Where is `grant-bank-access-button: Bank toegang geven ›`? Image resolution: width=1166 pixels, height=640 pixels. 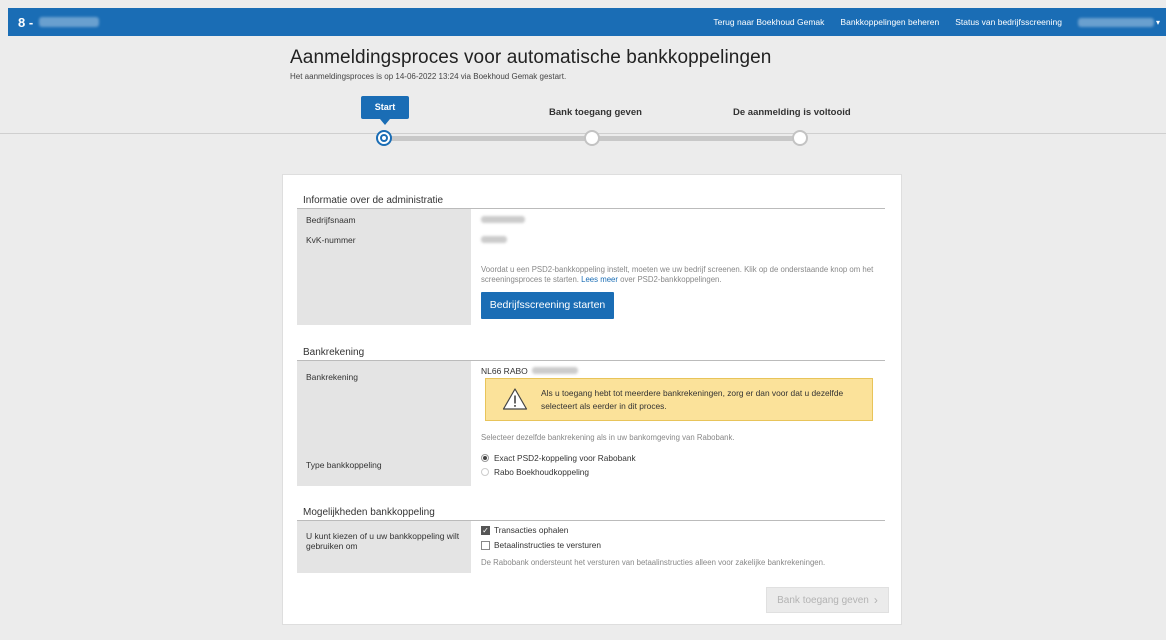 grant-bank-access-button: Bank toegang geven › is located at coordinates (827, 600).